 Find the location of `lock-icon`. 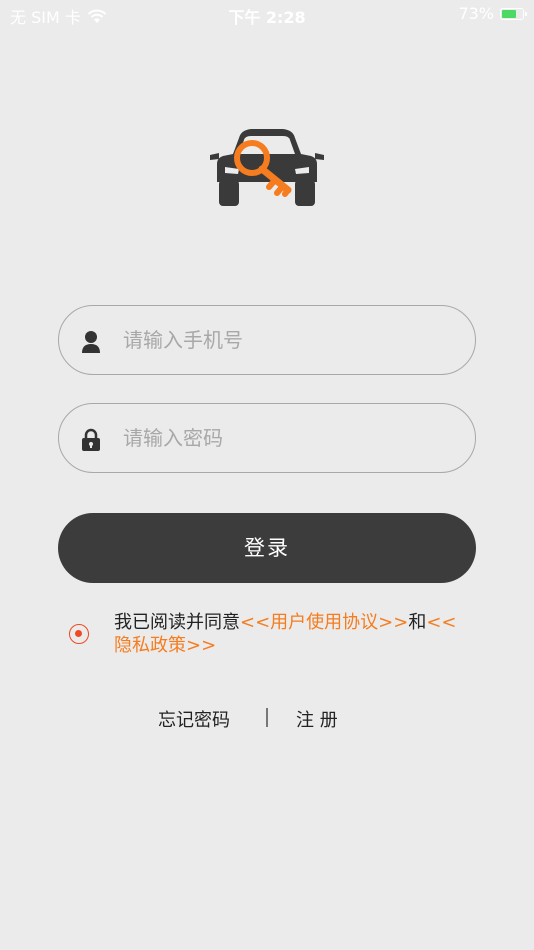

lock-icon is located at coordinates (91, 439).